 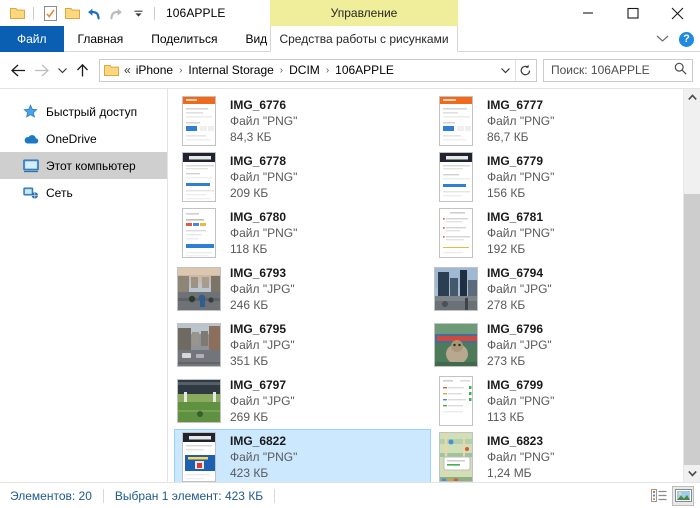 I want to click on list-item: IMG_6781 Файл "PNG" 192 КБ, so click(x=559, y=233).